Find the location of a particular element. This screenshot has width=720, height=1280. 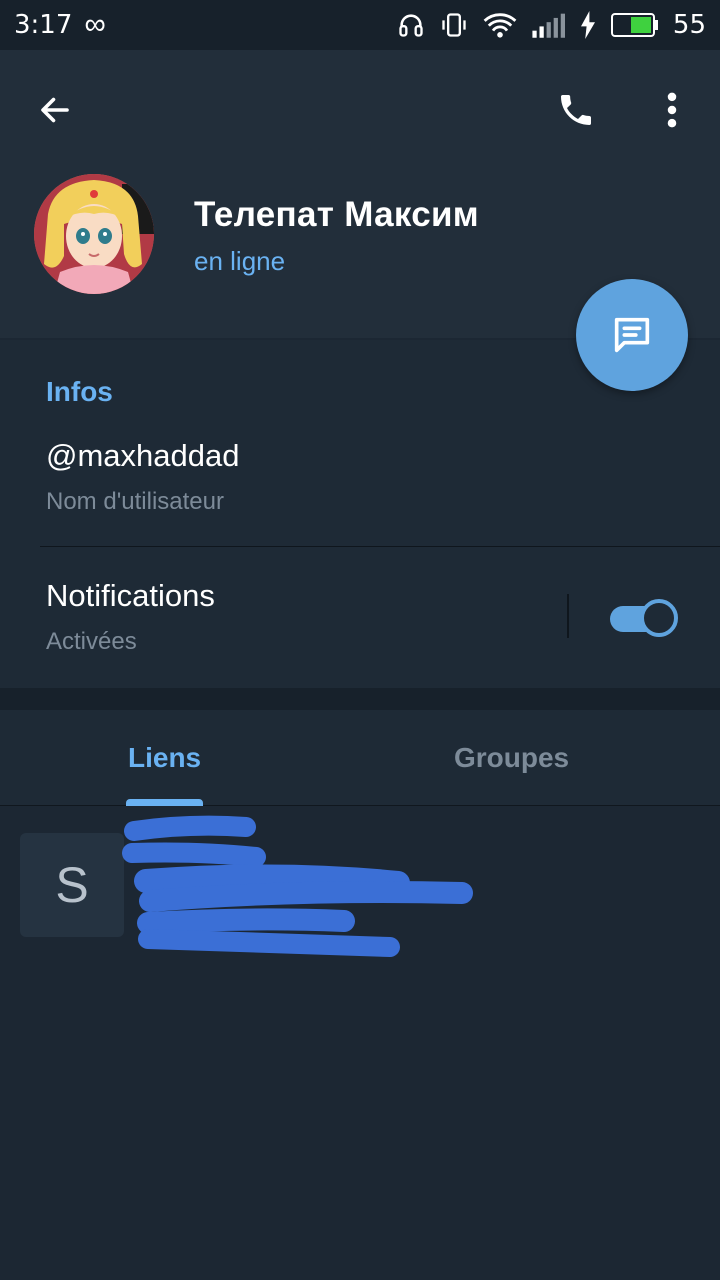

section-title-info: Infos is located at coordinates (79, 391).